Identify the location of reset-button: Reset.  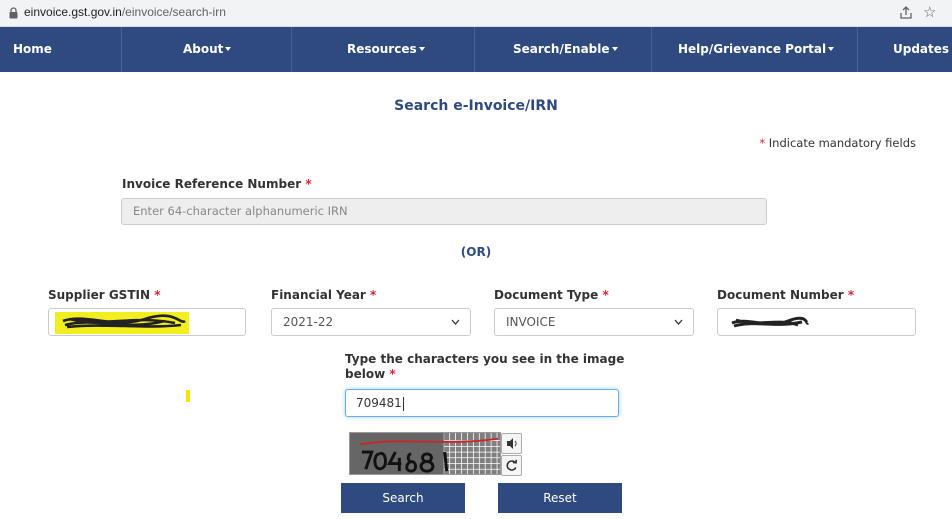
(560, 498).